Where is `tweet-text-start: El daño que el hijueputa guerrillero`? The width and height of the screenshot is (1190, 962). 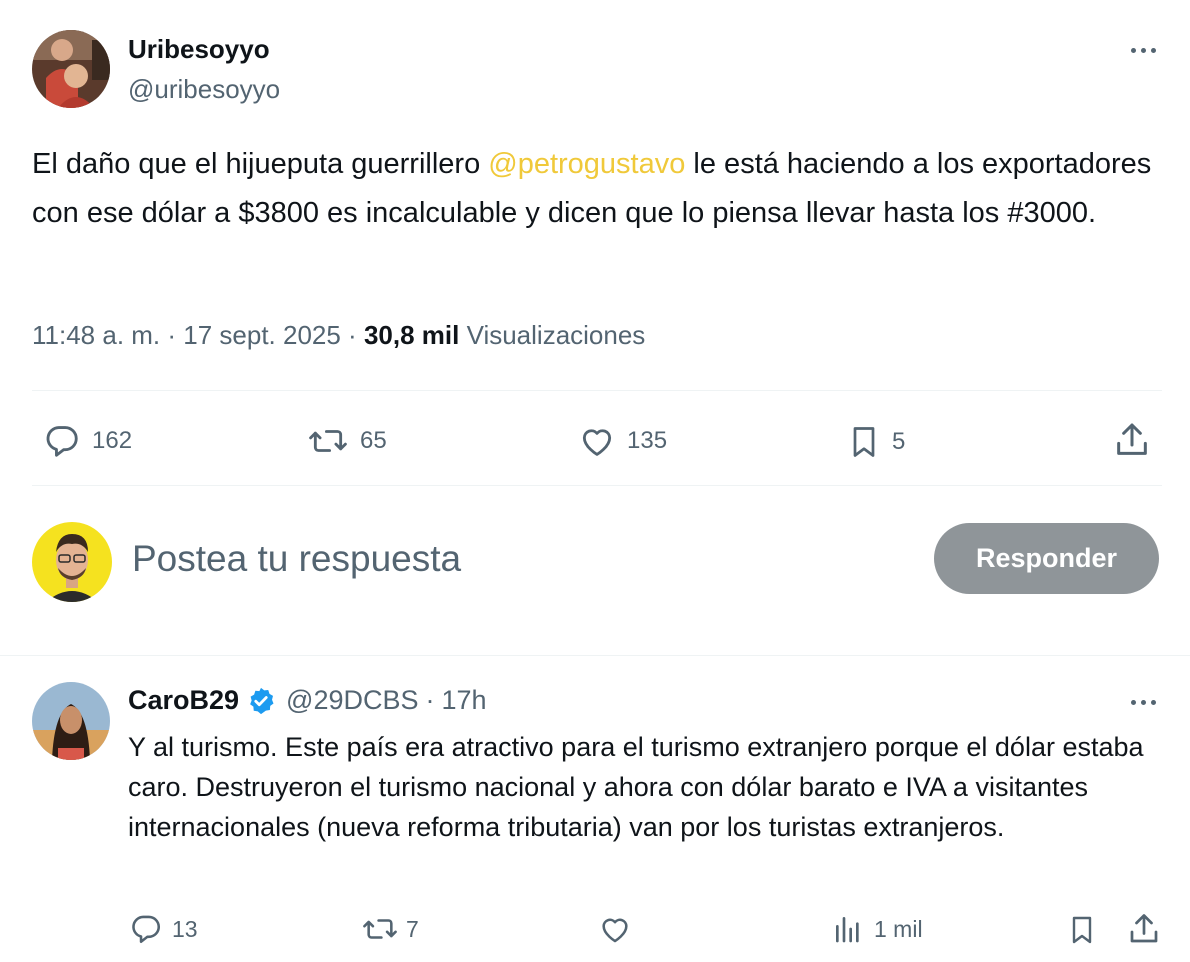
tweet-text-start: El daño que el hijueputa guerrillero is located at coordinates (260, 164).